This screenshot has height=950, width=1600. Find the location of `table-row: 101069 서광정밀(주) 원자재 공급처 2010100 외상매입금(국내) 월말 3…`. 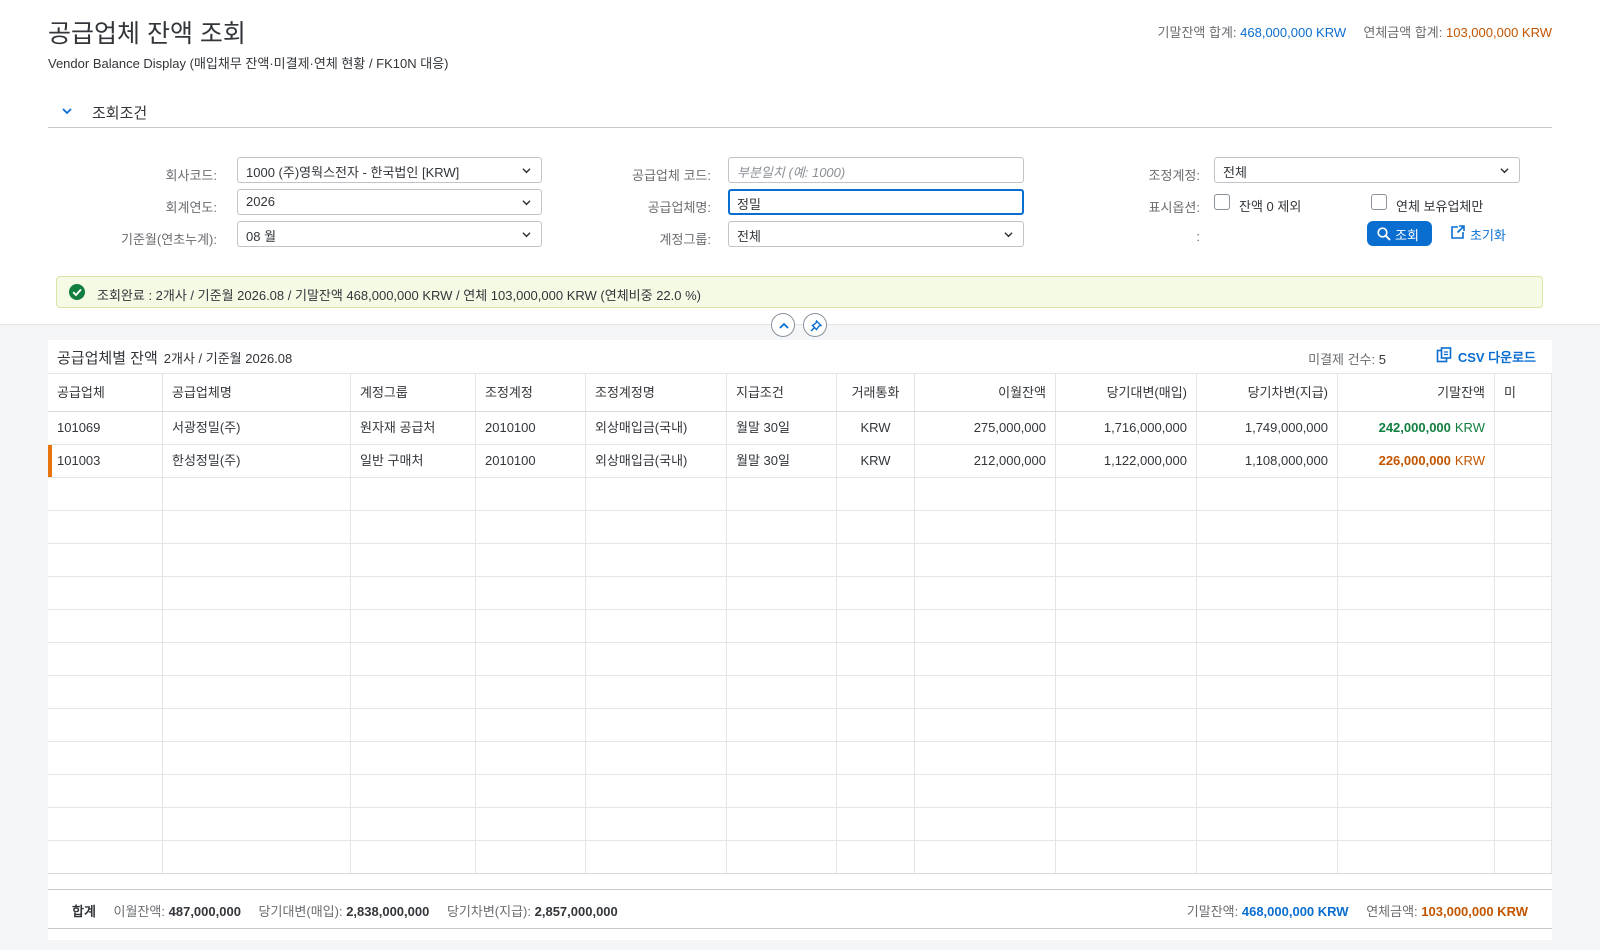

table-row: 101069 서광정밀(주) 원자재 공급처 2010100 외상매입금(국내) 월말 3… is located at coordinates (800, 428).